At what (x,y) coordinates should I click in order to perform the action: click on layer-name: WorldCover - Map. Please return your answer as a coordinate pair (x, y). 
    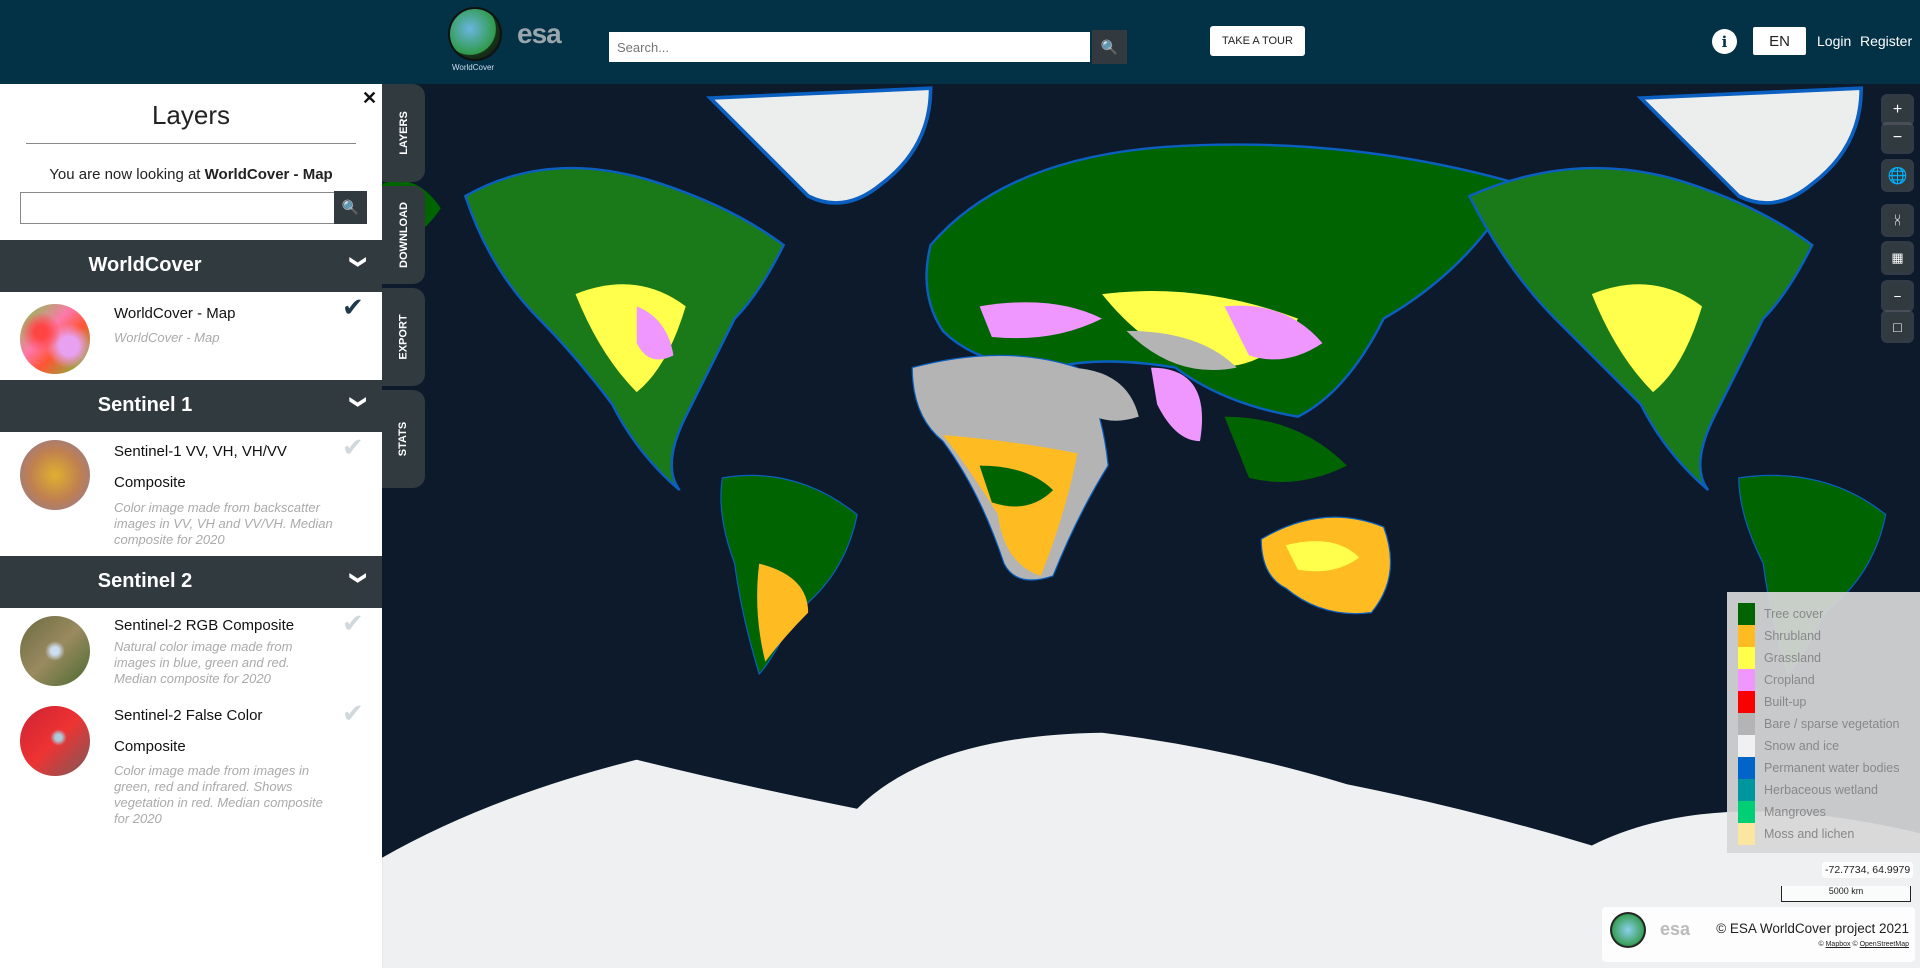
    Looking at the image, I should click on (175, 313).